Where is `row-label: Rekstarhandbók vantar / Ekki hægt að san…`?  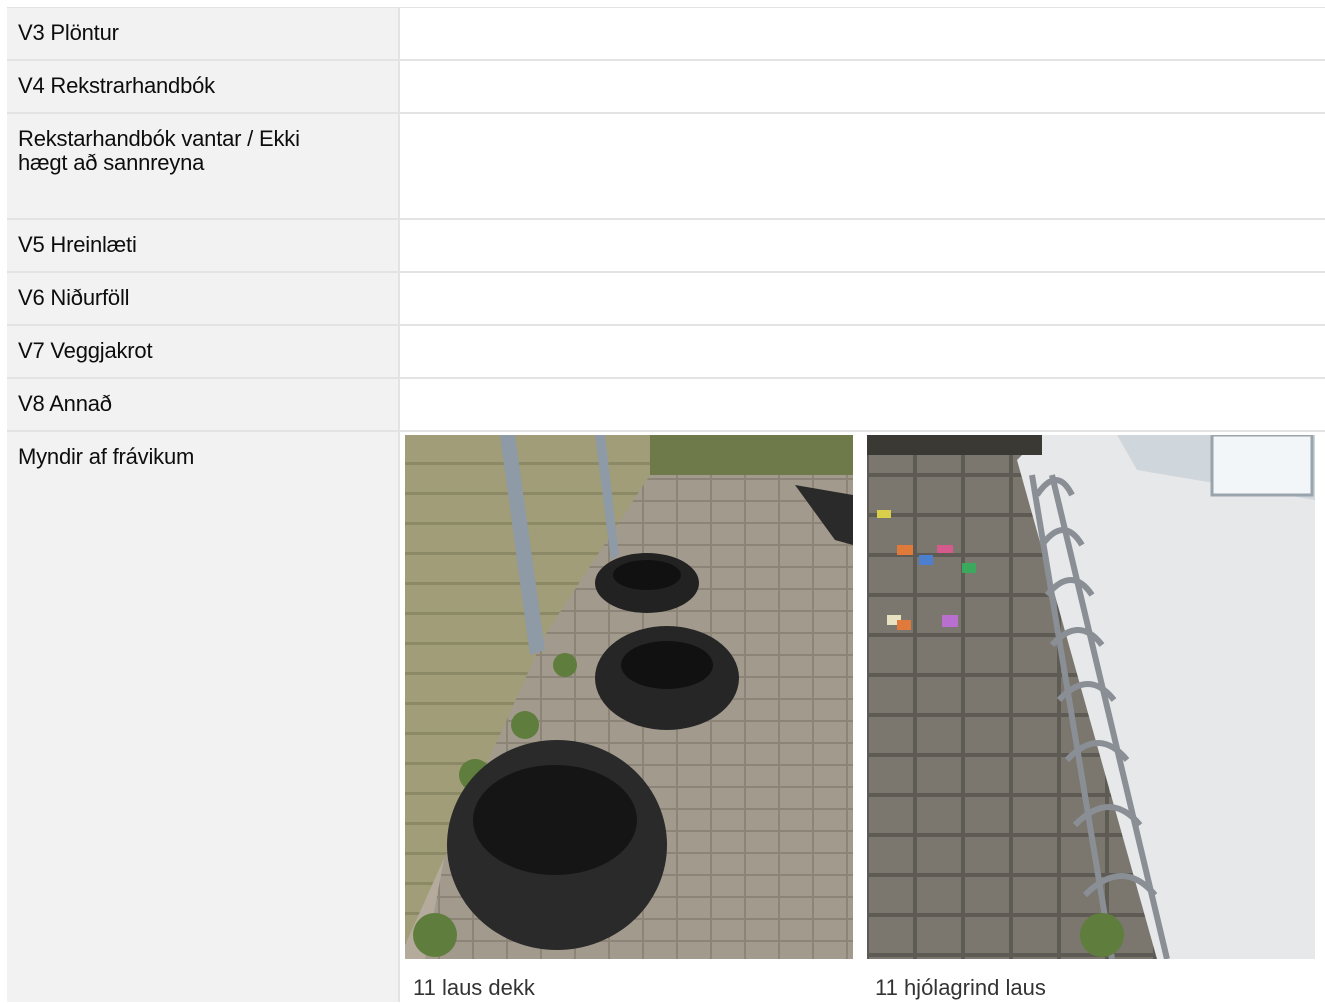 row-label: Rekstarhandbók vantar / Ekki hægt að san… is located at coordinates (203, 166).